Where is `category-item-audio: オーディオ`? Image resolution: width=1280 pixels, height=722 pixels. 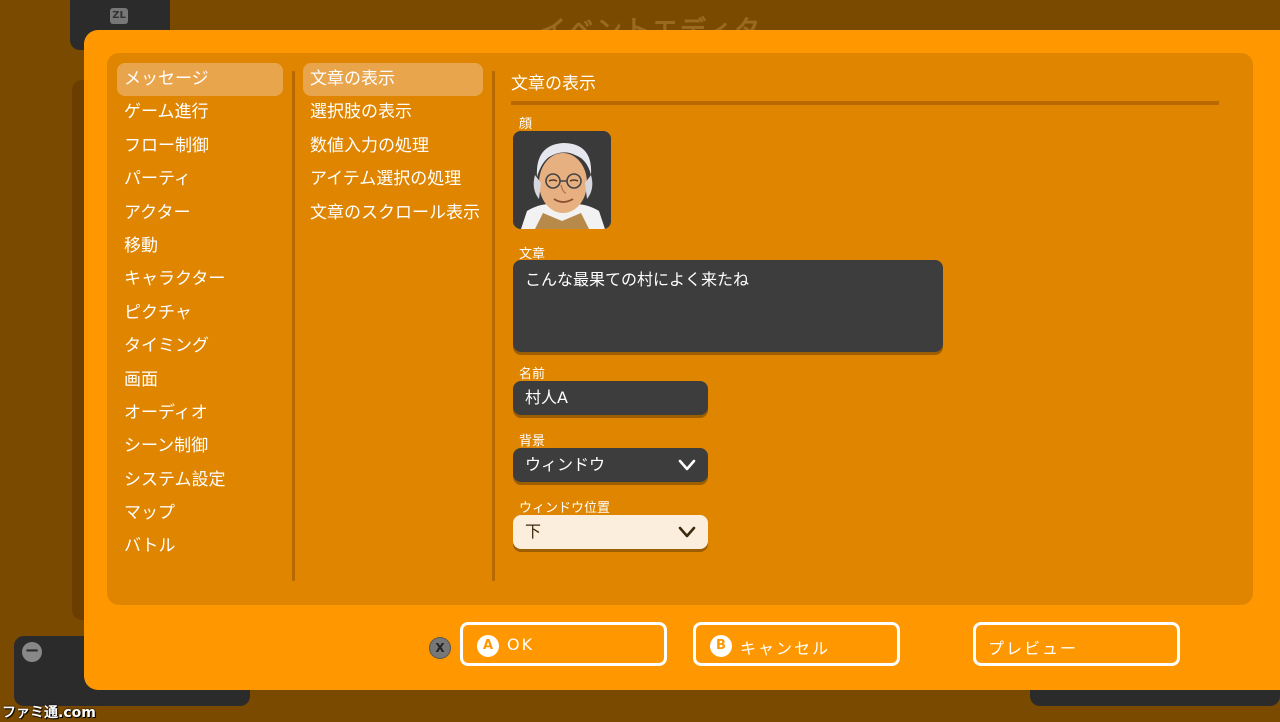
category-item-audio: オーディオ is located at coordinates (200, 413).